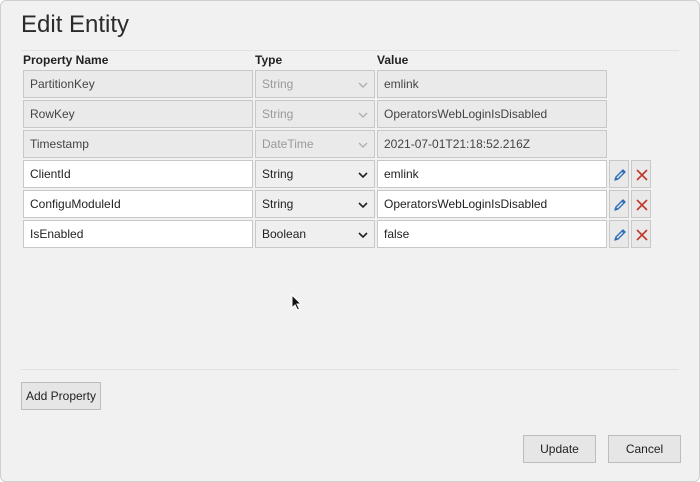 The width and height of the screenshot is (700, 482). Describe the element at coordinates (492, 144) in the screenshot. I see `property-value-field: 2021-07-01T21:18:52.216Z` at that location.